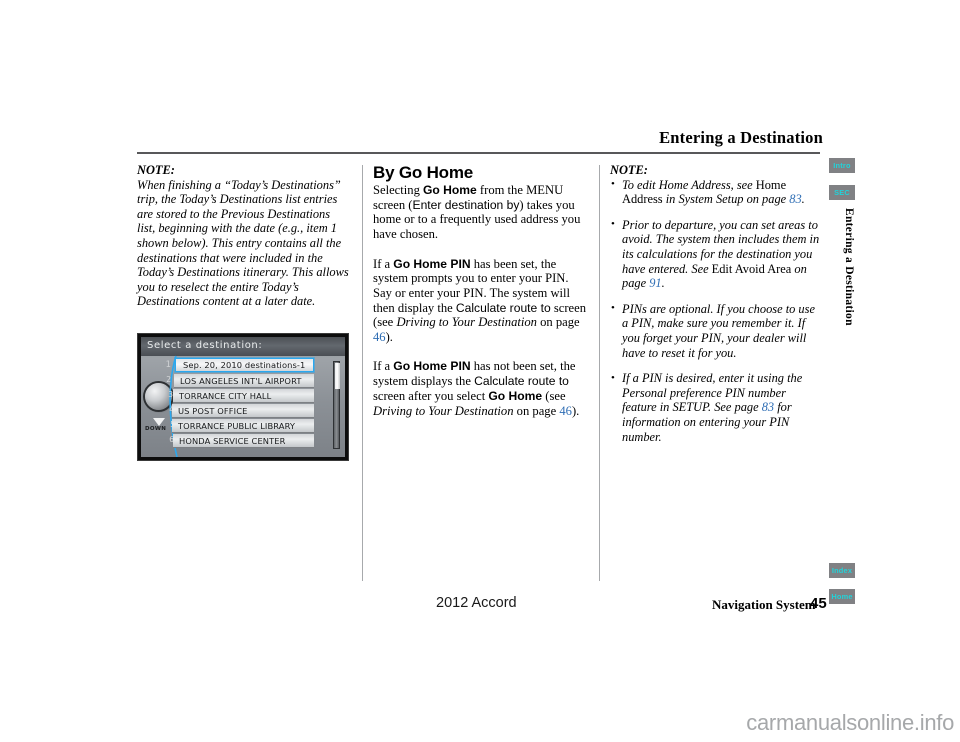  I want to click on navigation-screenshot: Select a destination: DOWN 1 2 3 4 5 6, so click(243, 397).